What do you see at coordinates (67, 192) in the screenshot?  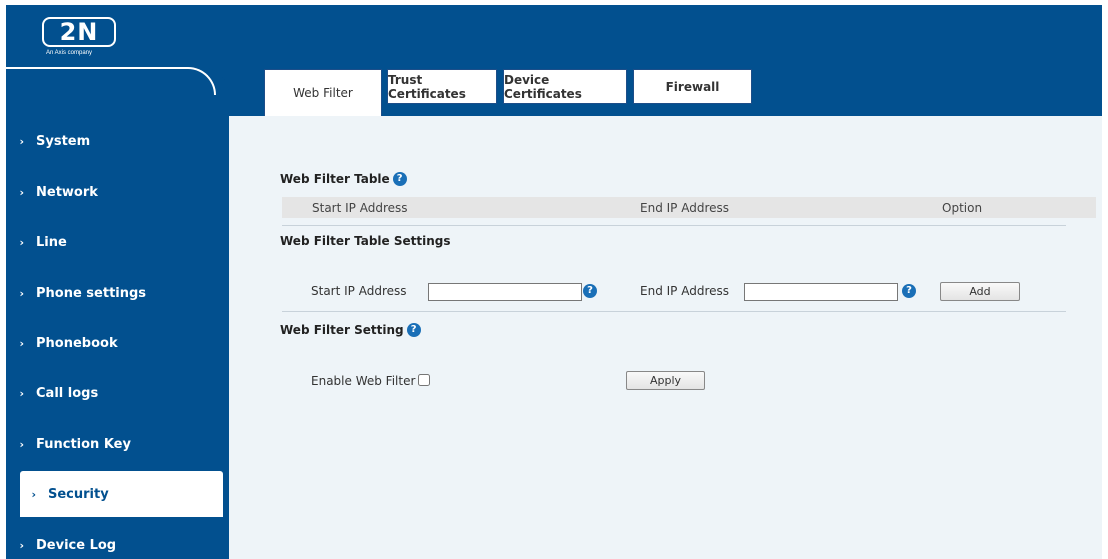 I see `sidebar-item-label: Network` at bounding box center [67, 192].